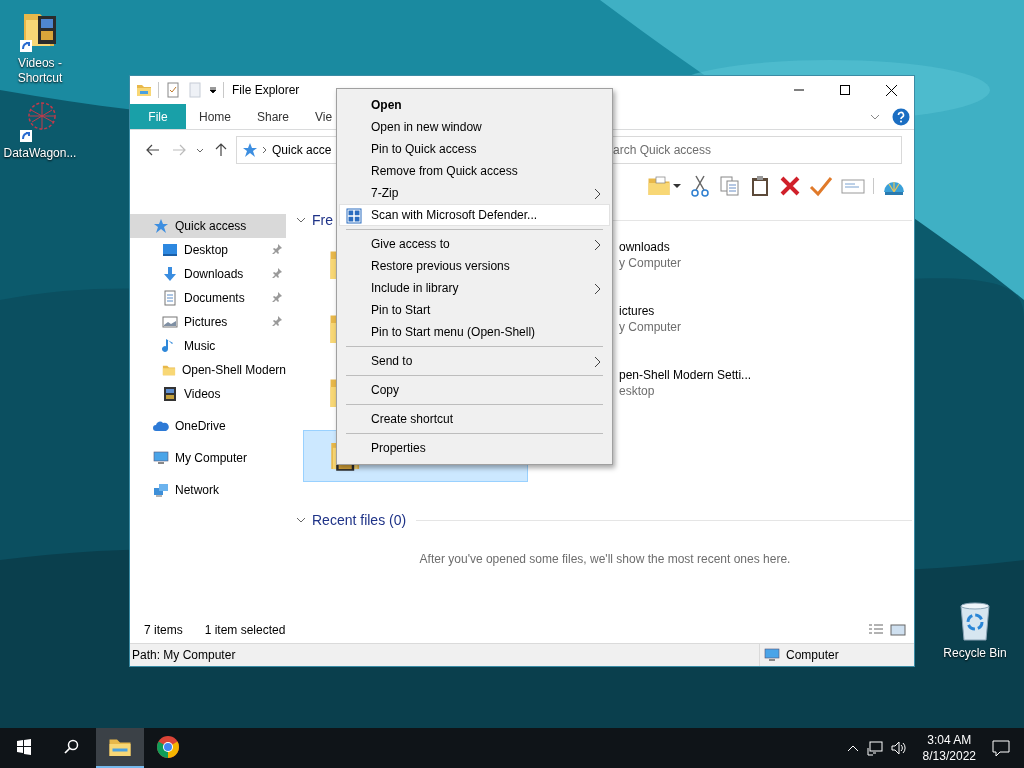 The image size is (1024, 768). What do you see at coordinates (474, 361) in the screenshot?
I see `menu-item: Send to` at bounding box center [474, 361].